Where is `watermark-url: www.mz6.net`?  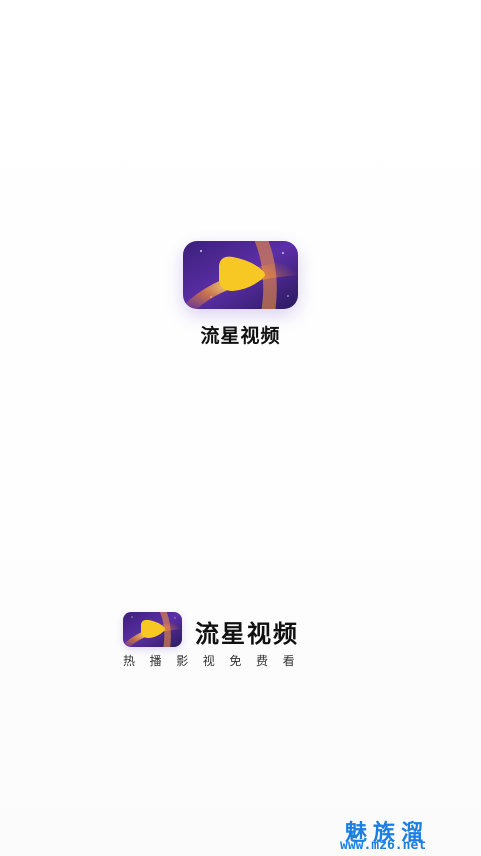
watermark-url: www.mz6.net is located at coordinates (383, 845).